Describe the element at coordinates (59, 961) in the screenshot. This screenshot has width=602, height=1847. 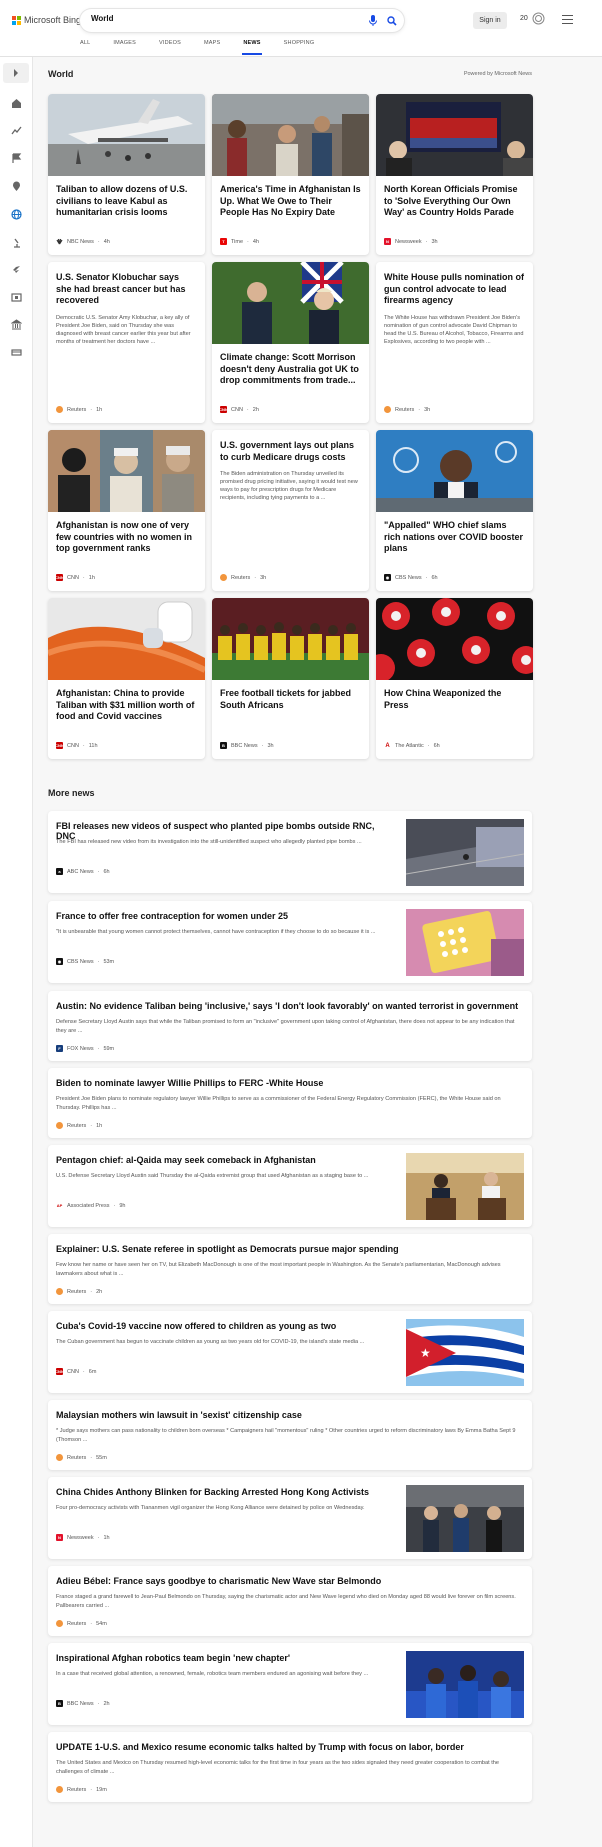
I see `cbs-eye-icon: ◉` at that location.